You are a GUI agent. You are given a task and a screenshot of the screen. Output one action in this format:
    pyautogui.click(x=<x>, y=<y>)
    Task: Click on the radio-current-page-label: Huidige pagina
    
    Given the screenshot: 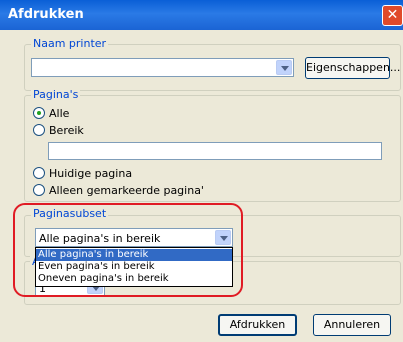 What is the action you would take?
    pyautogui.click(x=91, y=173)
    